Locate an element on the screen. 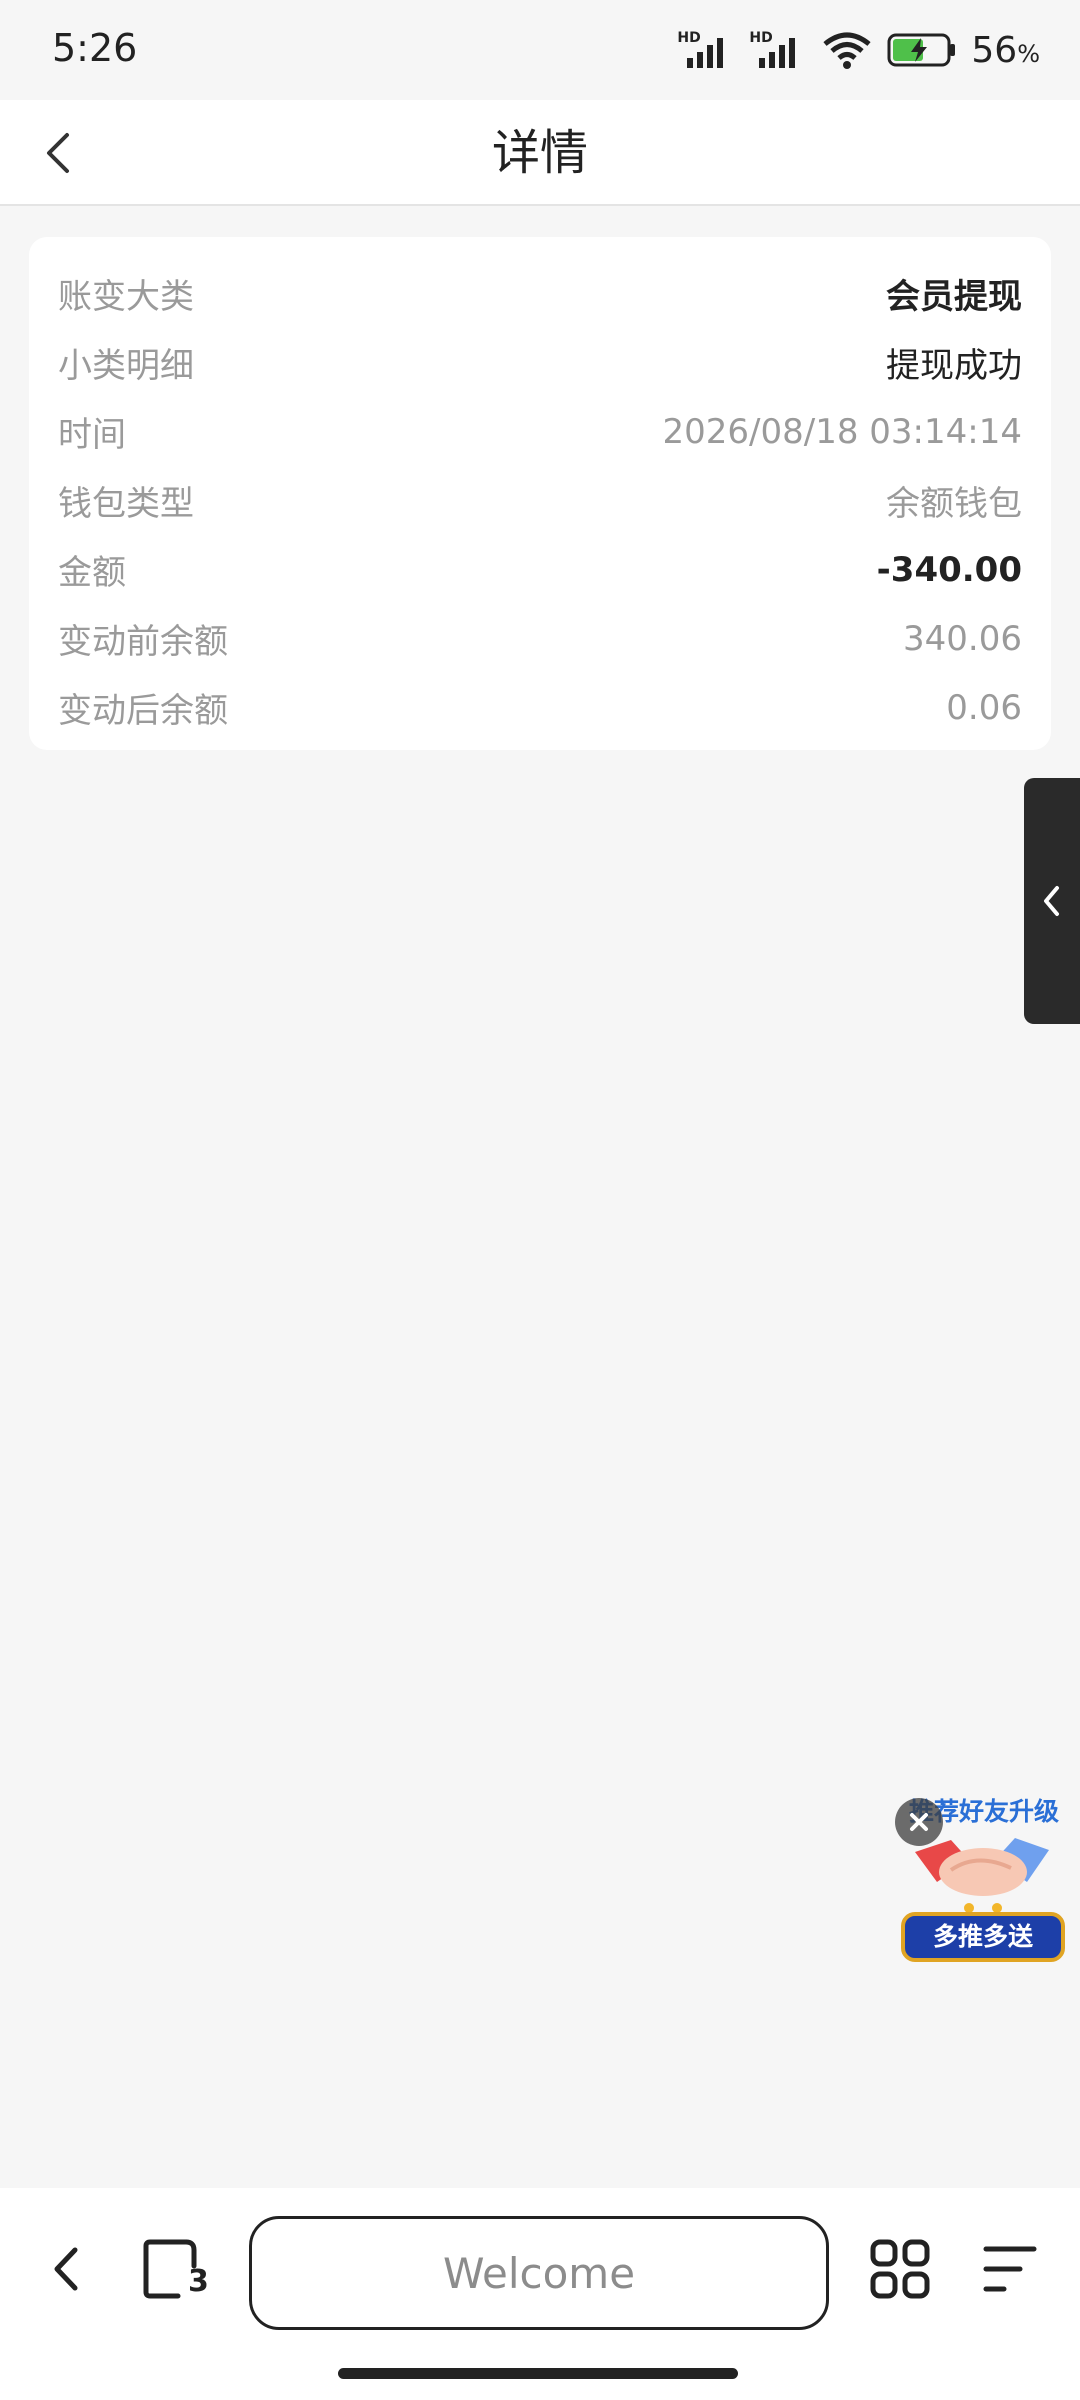 This screenshot has width=1080, height=2400. apps-button is located at coordinates (900, 2269).